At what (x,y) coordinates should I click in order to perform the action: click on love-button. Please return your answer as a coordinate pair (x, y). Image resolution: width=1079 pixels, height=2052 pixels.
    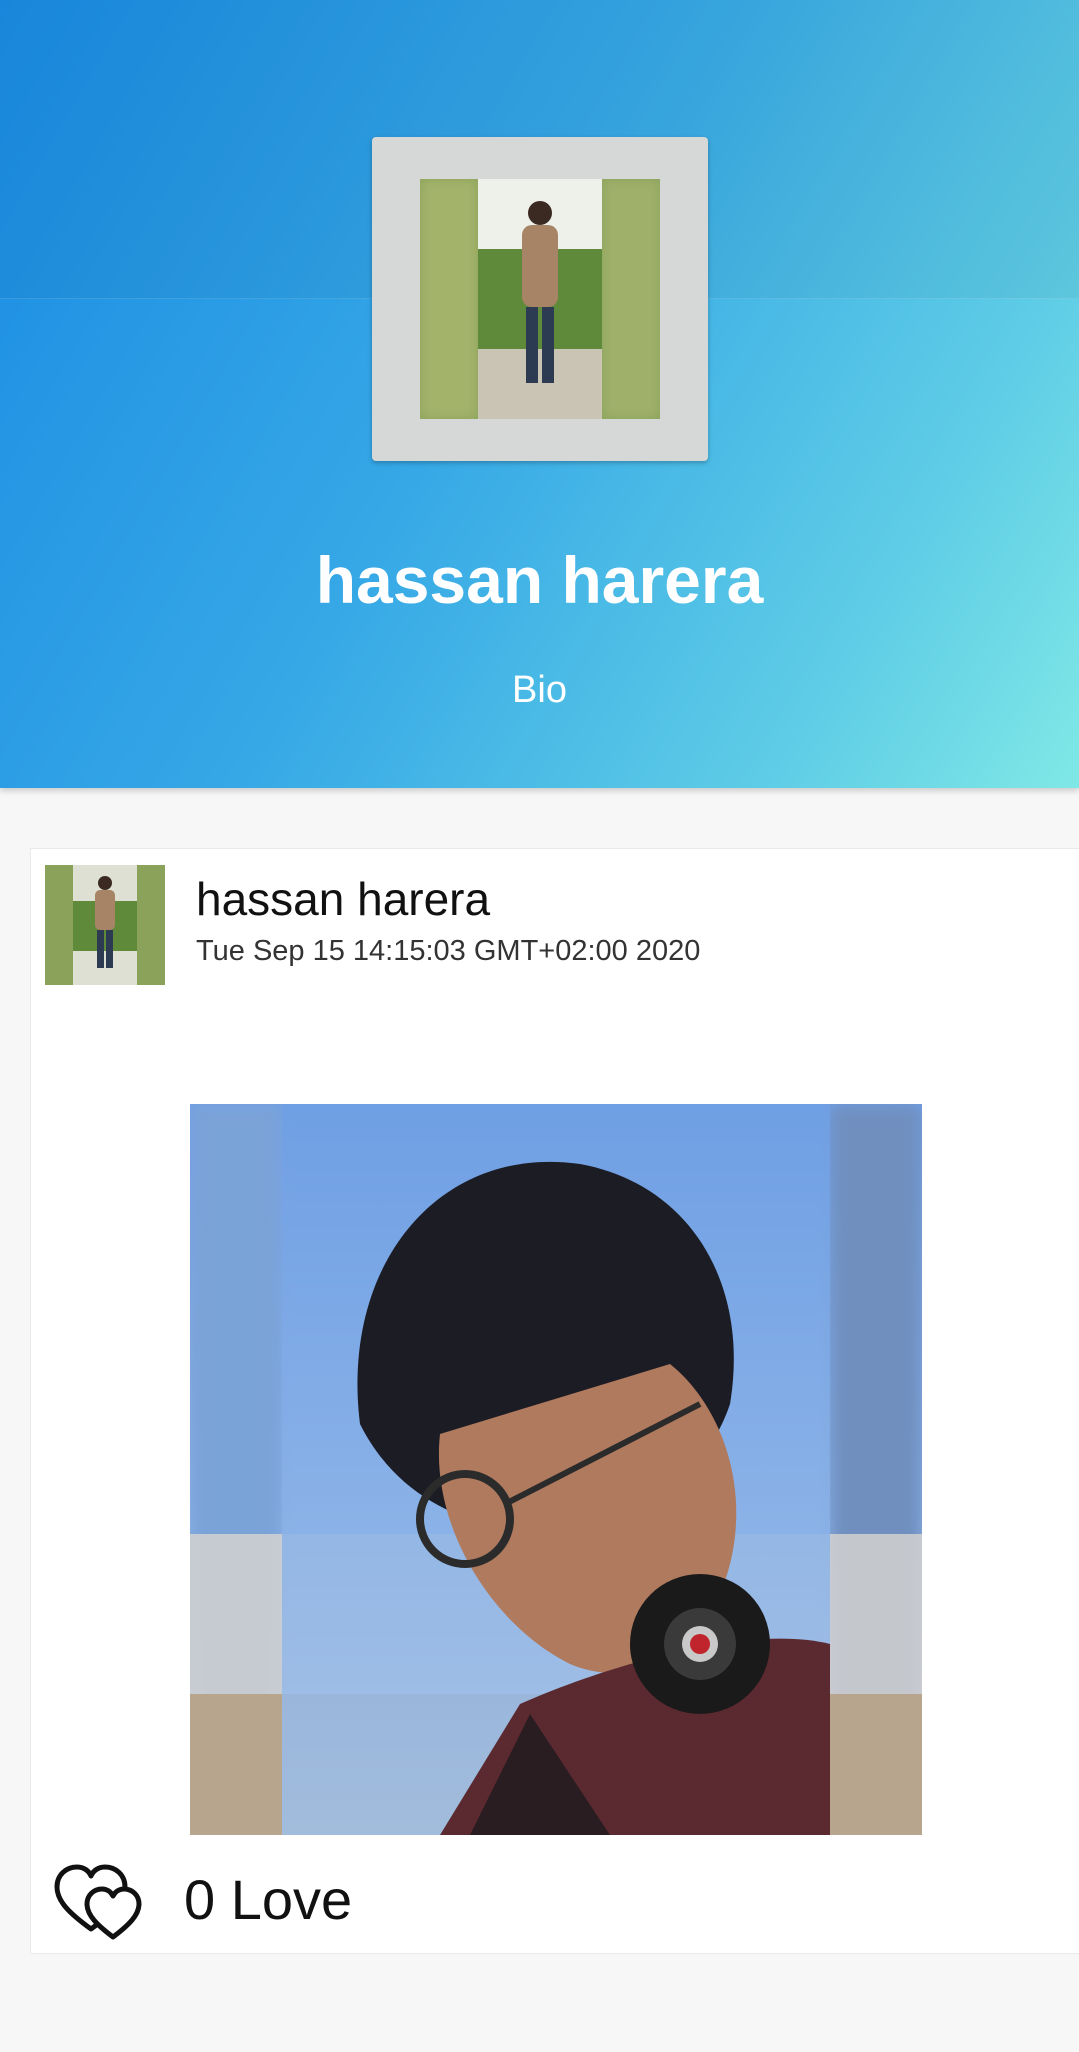
    Looking at the image, I should click on (101, 1901).